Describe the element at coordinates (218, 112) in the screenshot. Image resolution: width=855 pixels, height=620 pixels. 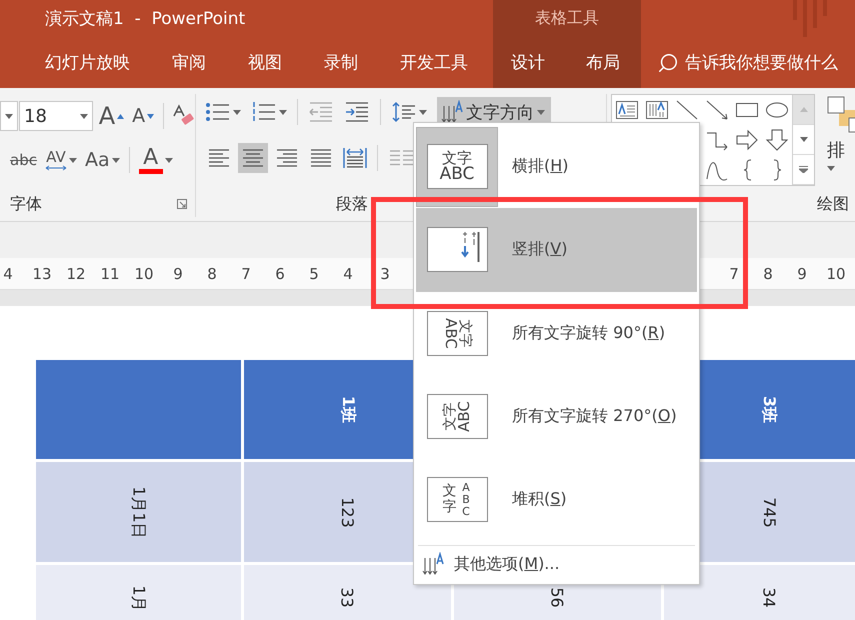
I see `bullet-list-icon` at that location.